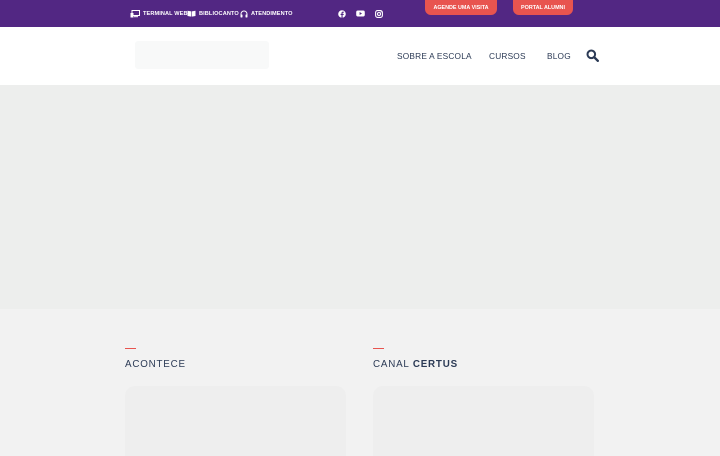 The width and height of the screenshot is (720, 456). Describe the element at coordinates (155, 364) in the screenshot. I see `acontece-title: ACONTECE` at that location.